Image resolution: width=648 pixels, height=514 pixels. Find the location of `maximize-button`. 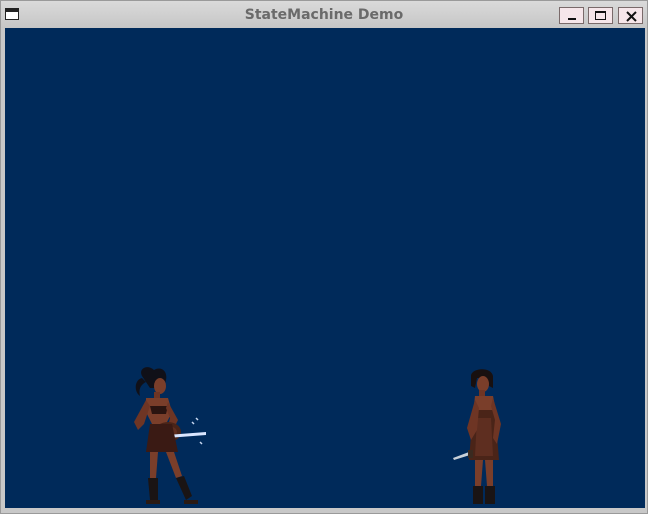

maximize-button is located at coordinates (600, 15).